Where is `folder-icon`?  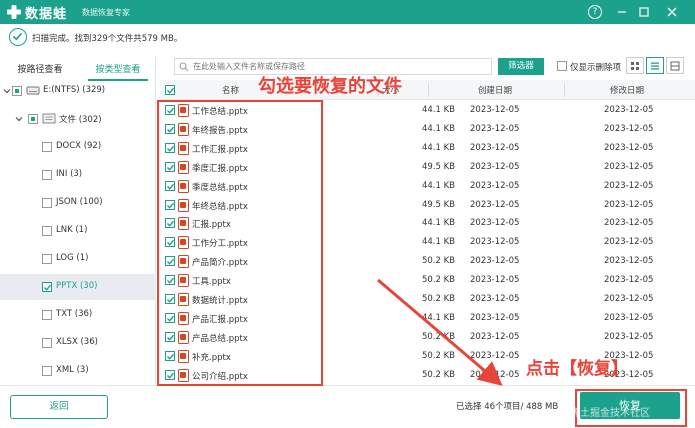 folder-icon is located at coordinates (49, 118).